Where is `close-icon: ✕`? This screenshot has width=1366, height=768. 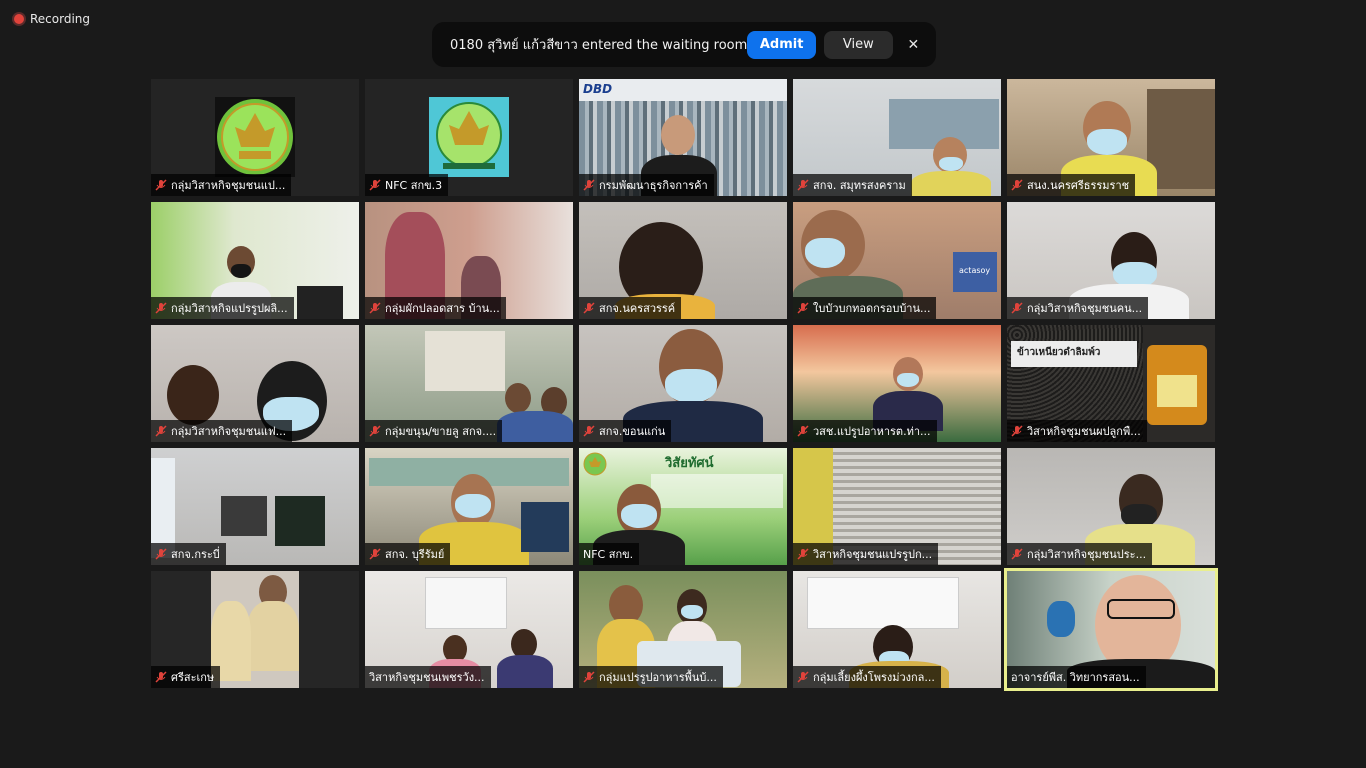
close-icon: ✕ is located at coordinates (913, 45).